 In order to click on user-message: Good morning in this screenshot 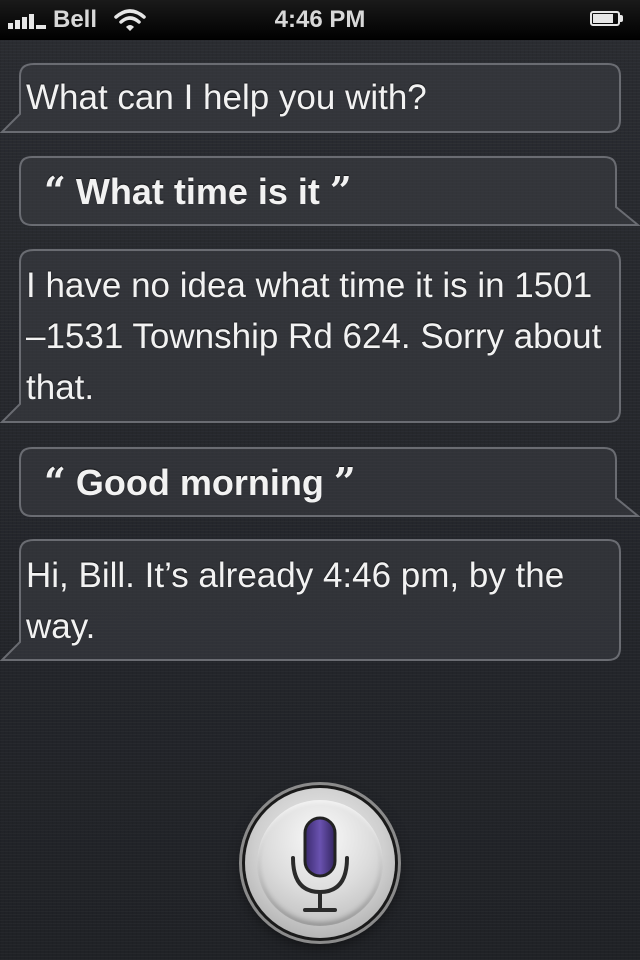, I will do `click(199, 482)`.